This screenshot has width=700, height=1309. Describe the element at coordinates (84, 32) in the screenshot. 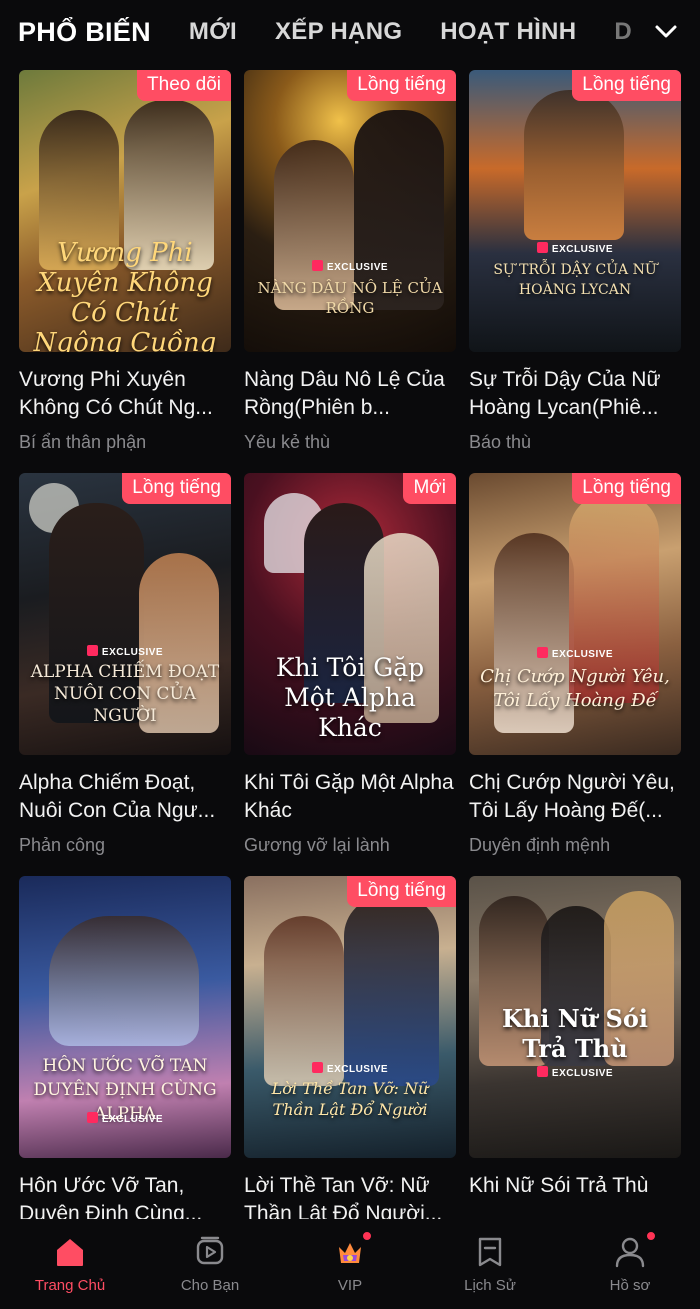

I see `tab-popular: PHỔ BIẾN` at that location.